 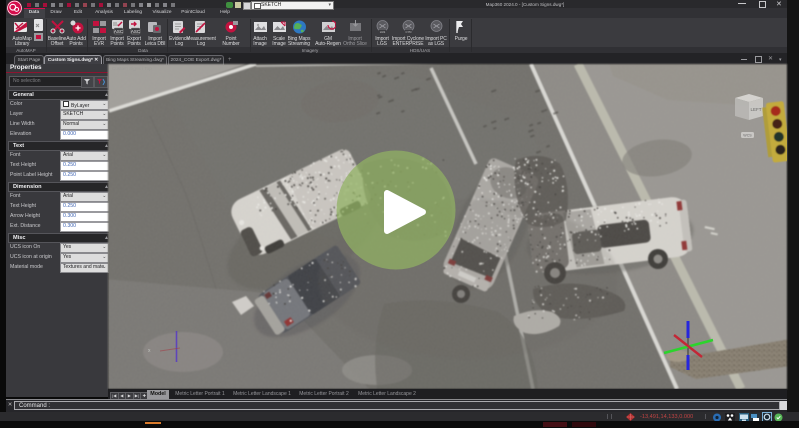 I want to click on svg-text: CYN, so click(x=409, y=32).